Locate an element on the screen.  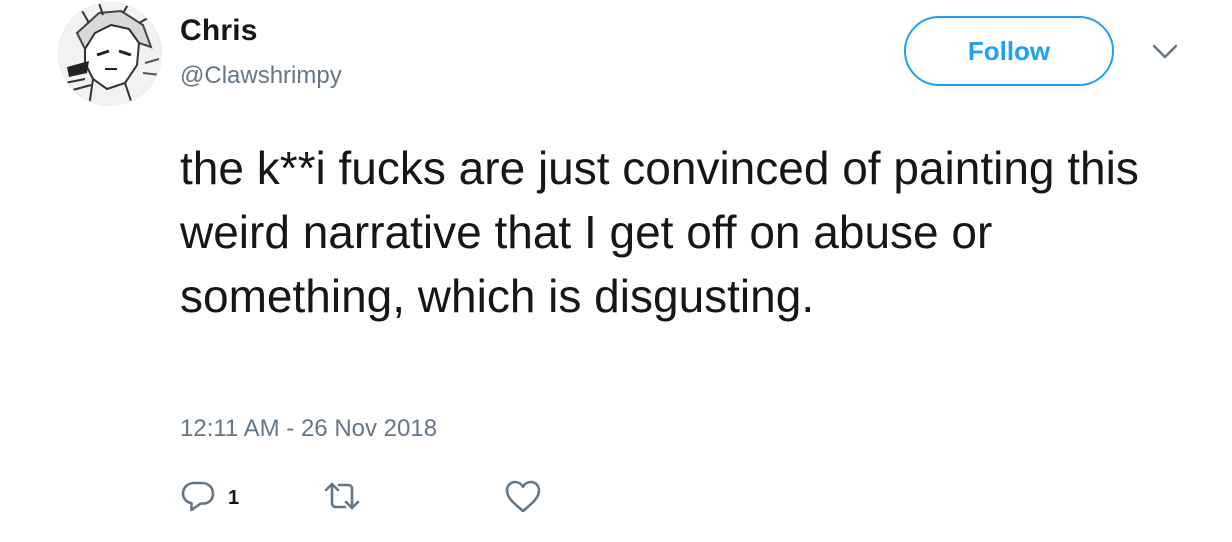
like-button is located at coordinates (523, 498).